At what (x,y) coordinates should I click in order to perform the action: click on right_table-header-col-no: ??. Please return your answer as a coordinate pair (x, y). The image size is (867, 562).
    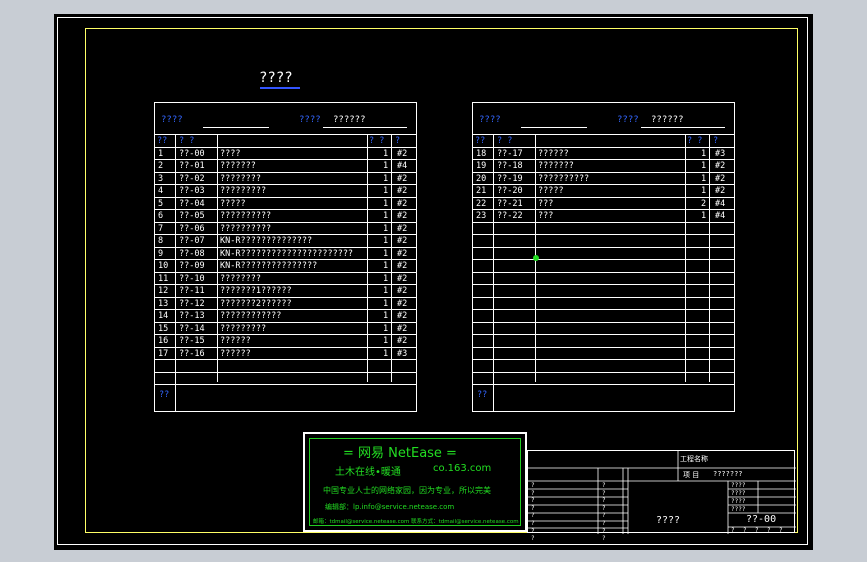
    Looking at the image, I should click on (480, 141).